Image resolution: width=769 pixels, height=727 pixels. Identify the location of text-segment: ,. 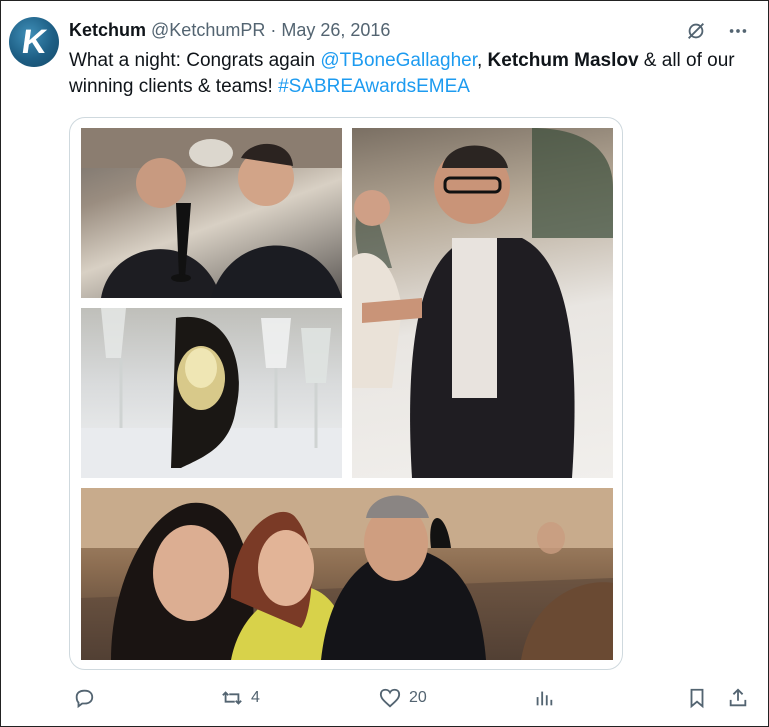
(482, 60).